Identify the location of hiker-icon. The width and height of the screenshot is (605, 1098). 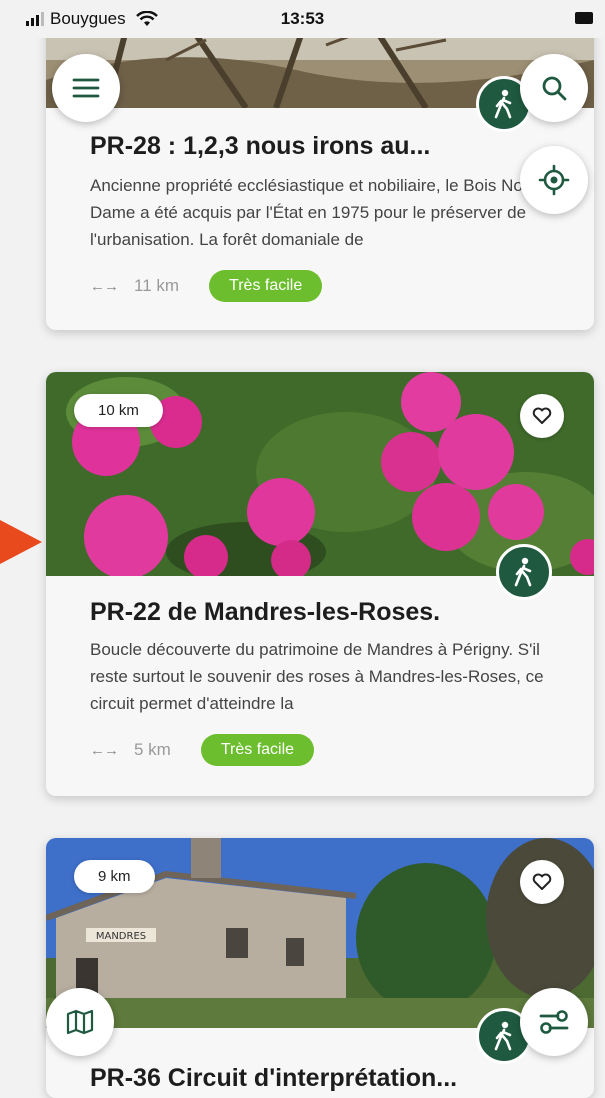
(524, 572).